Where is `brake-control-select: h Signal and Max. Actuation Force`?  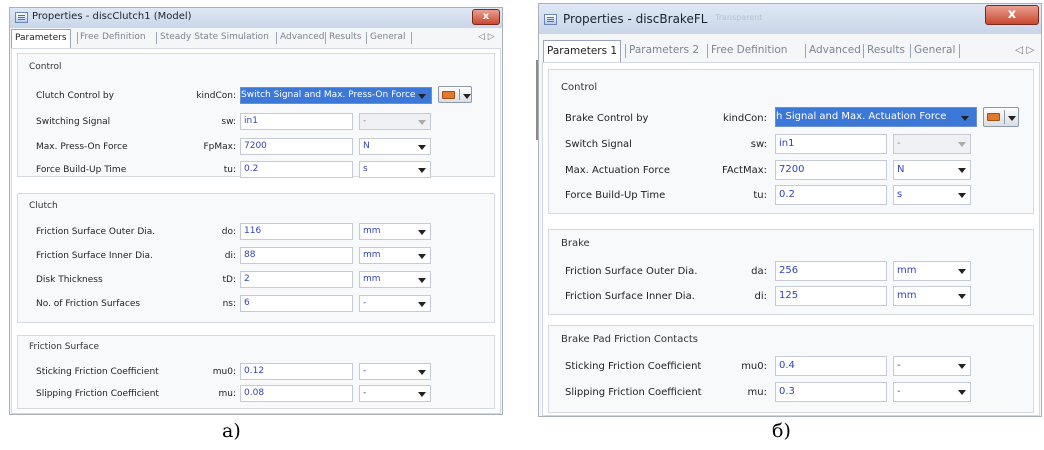
brake-control-select: h Signal and Max. Actuation Force is located at coordinates (876, 117).